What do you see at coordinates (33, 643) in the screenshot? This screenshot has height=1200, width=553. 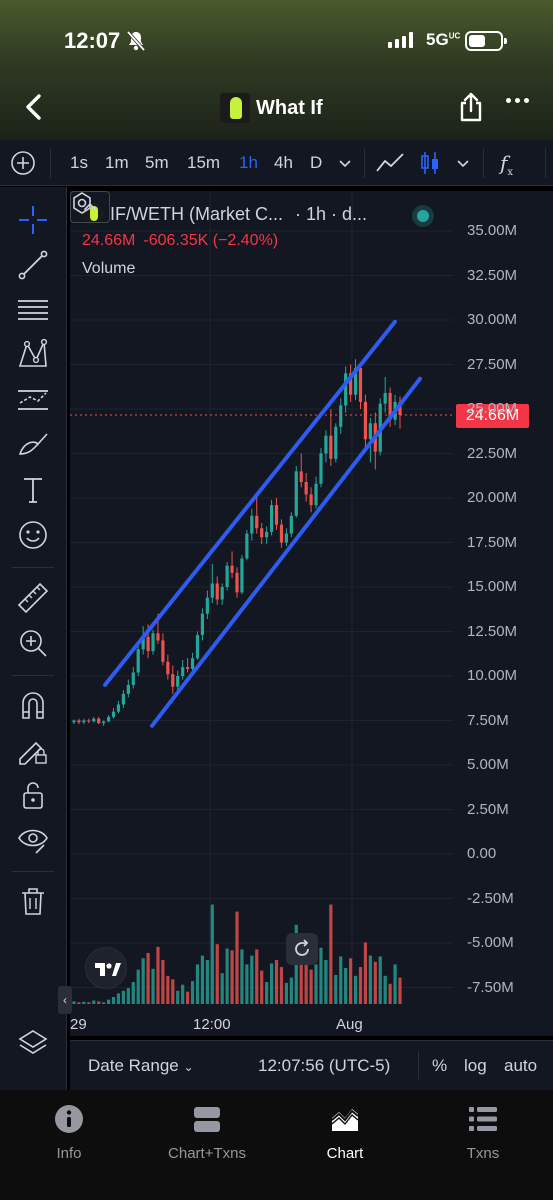 I see `zoom-icon` at bounding box center [33, 643].